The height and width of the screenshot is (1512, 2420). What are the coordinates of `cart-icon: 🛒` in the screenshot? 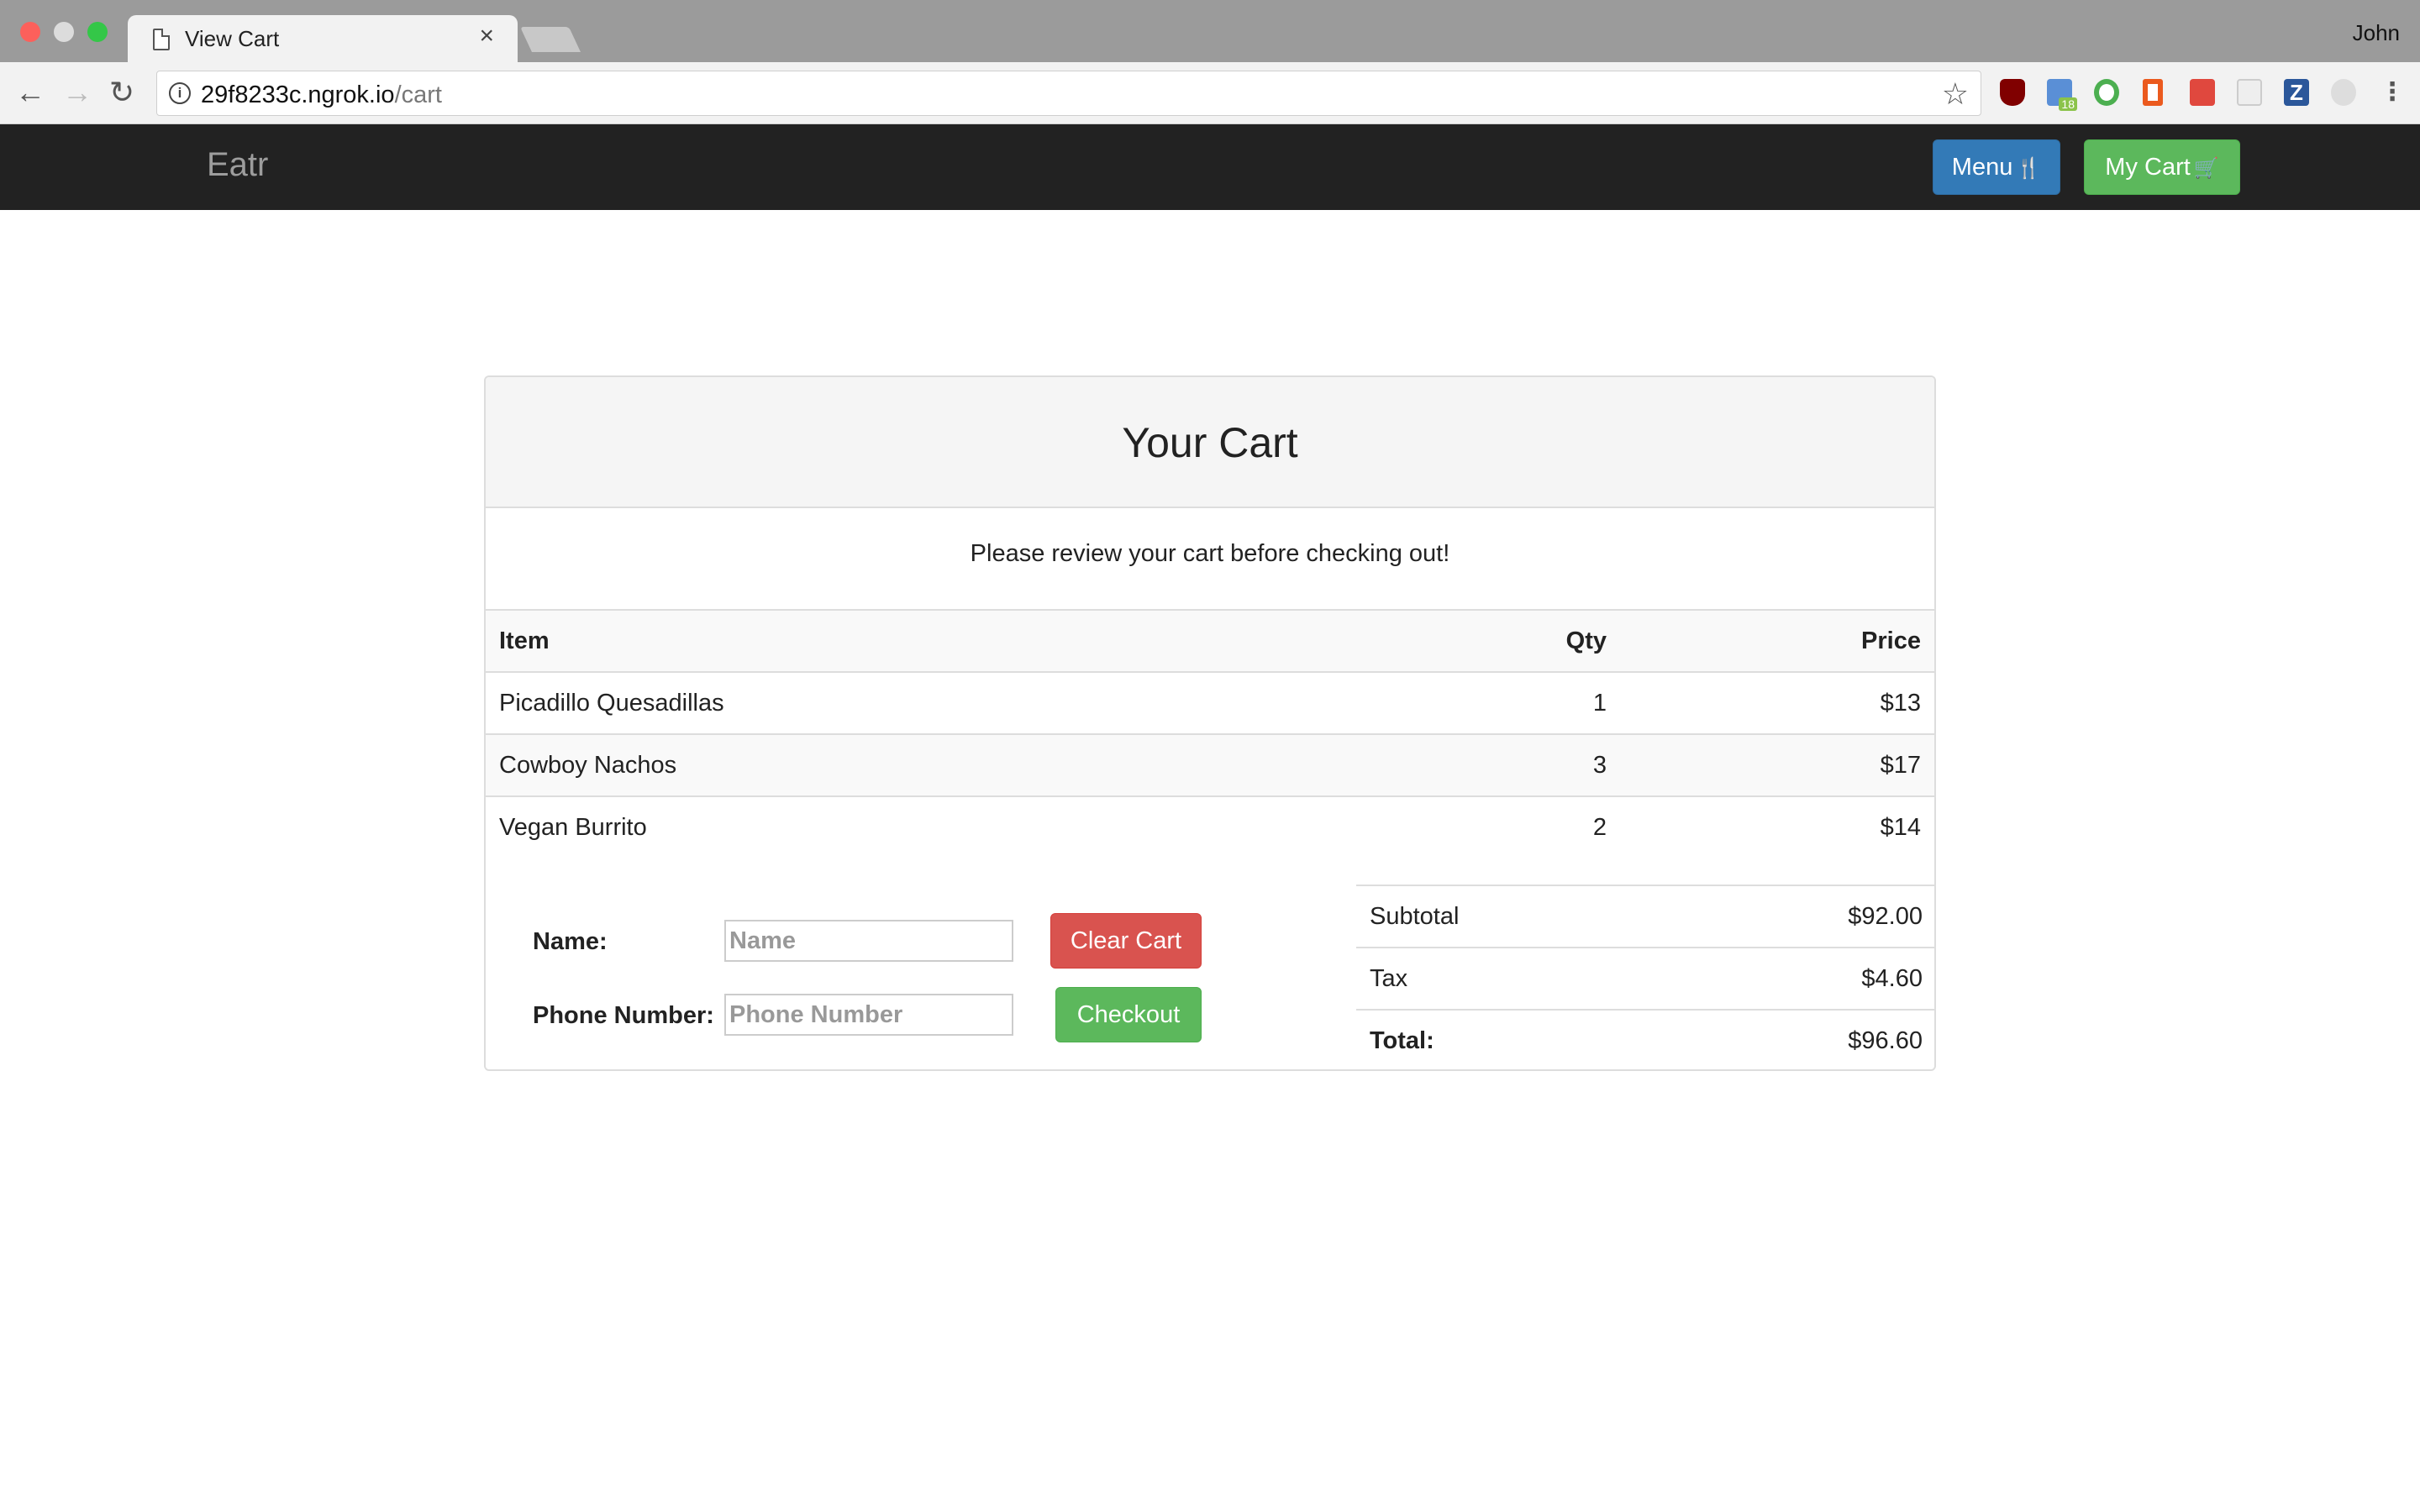 It's located at (2206, 168).